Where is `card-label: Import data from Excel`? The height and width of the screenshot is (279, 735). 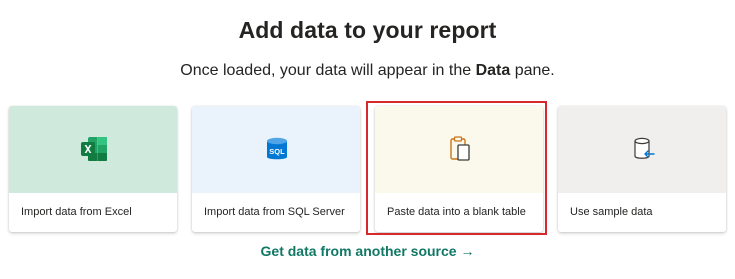 card-label: Import data from Excel is located at coordinates (76, 212).